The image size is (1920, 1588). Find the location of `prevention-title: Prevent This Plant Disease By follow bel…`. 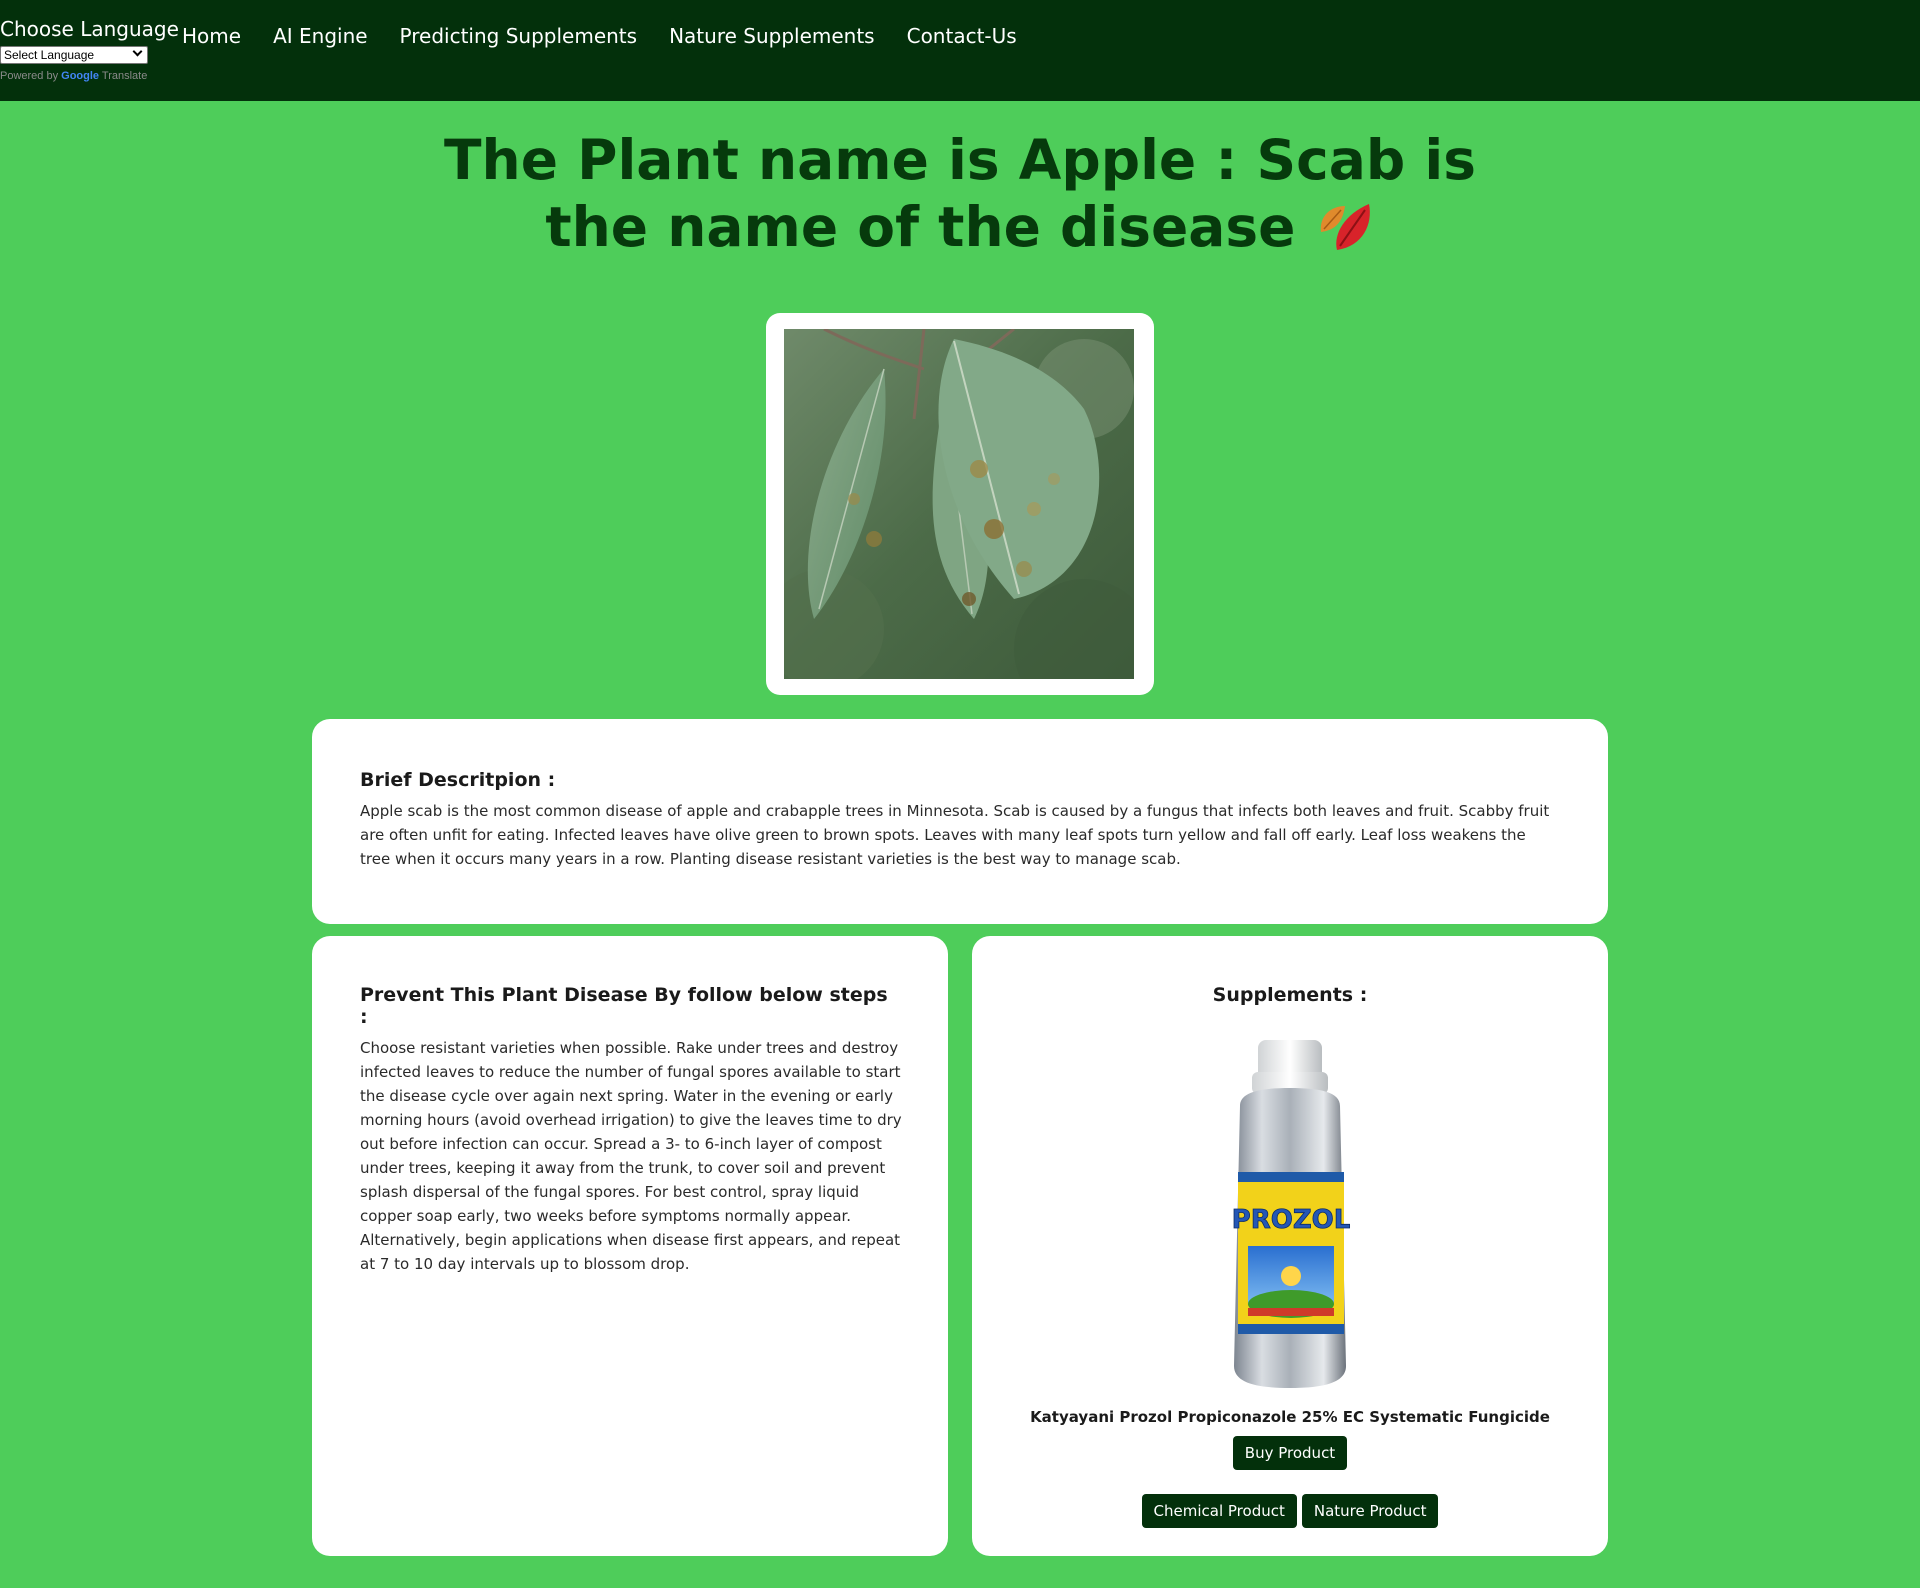

prevention-title: Prevent This Plant Disease By follow bel… is located at coordinates (624, 1006).